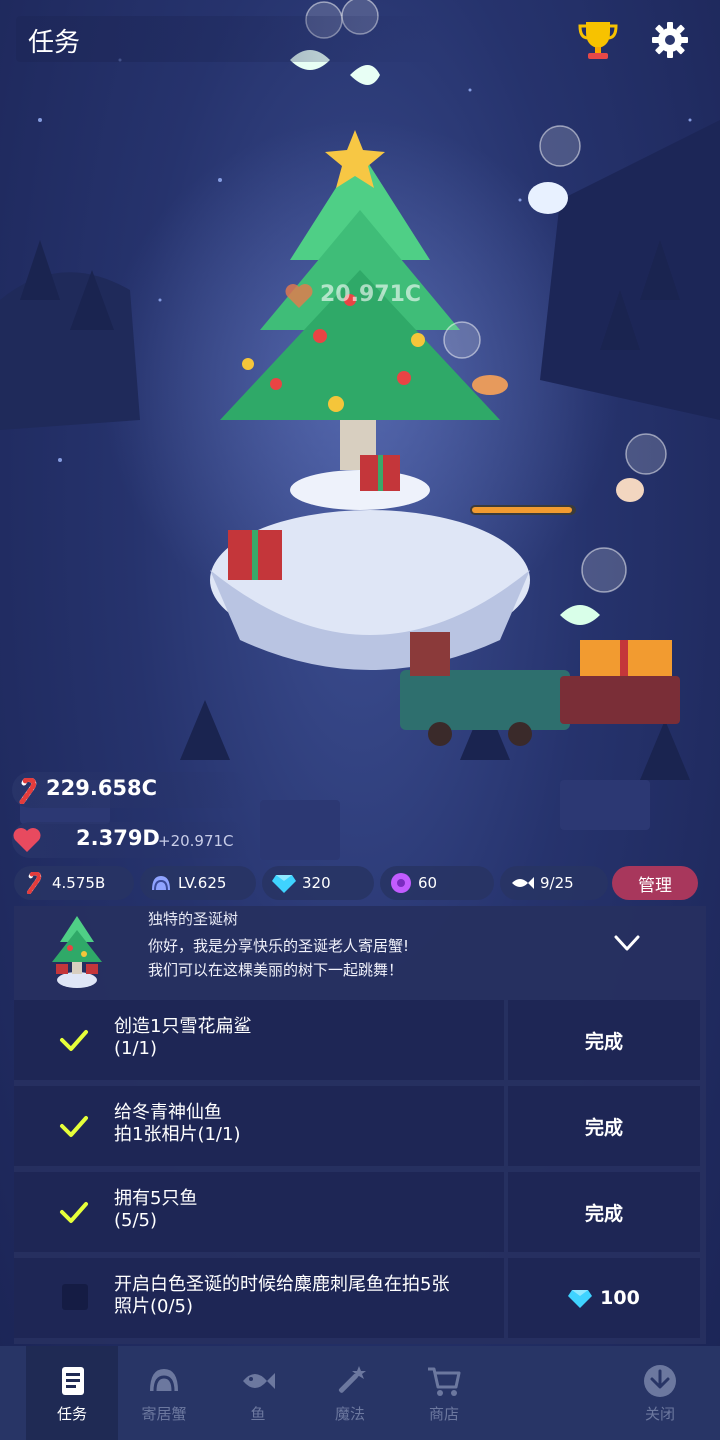 This screenshot has width=720, height=1440. Describe the element at coordinates (75, 1297) in the screenshot. I see `unchecked-box` at that location.